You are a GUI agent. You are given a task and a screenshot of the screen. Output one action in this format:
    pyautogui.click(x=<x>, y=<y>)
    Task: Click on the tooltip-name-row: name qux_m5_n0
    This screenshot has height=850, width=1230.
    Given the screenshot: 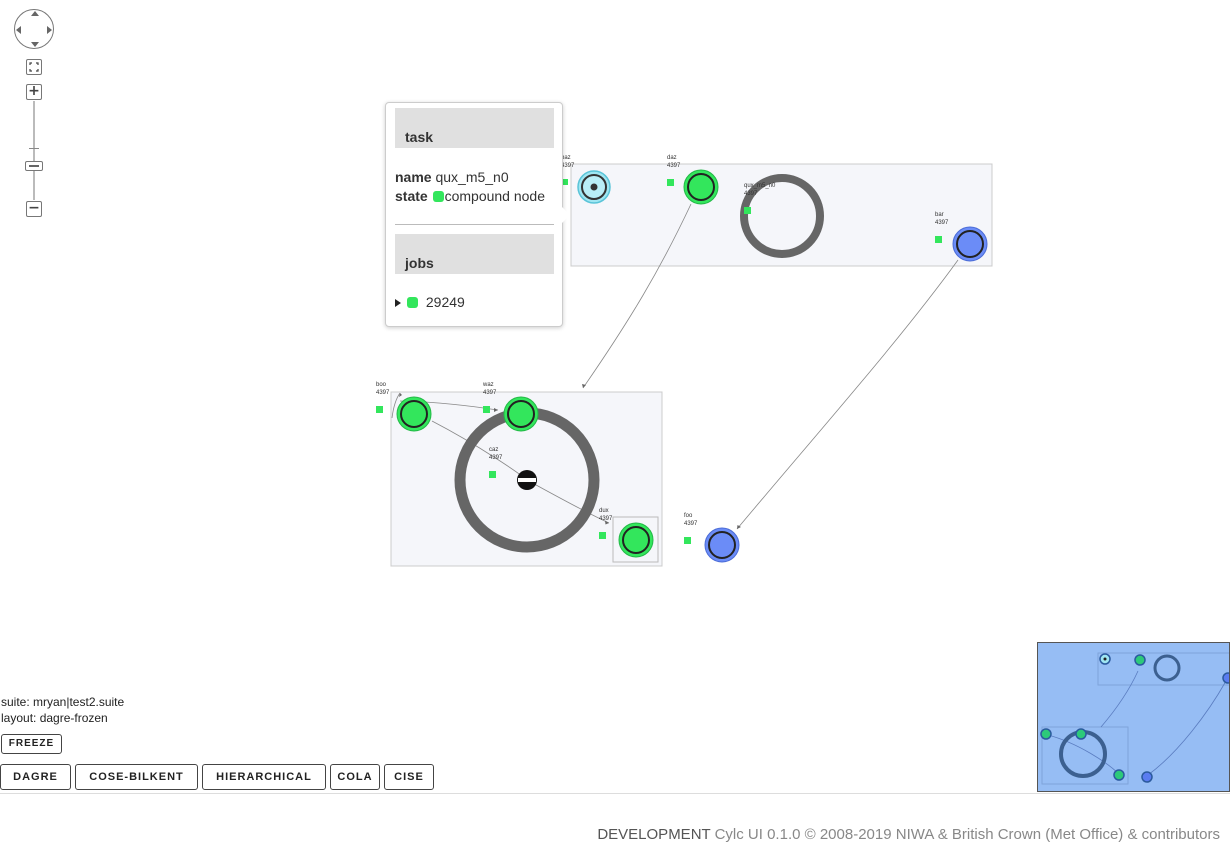 What is the action you would take?
    pyautogui.click(x=452, y=177)
    